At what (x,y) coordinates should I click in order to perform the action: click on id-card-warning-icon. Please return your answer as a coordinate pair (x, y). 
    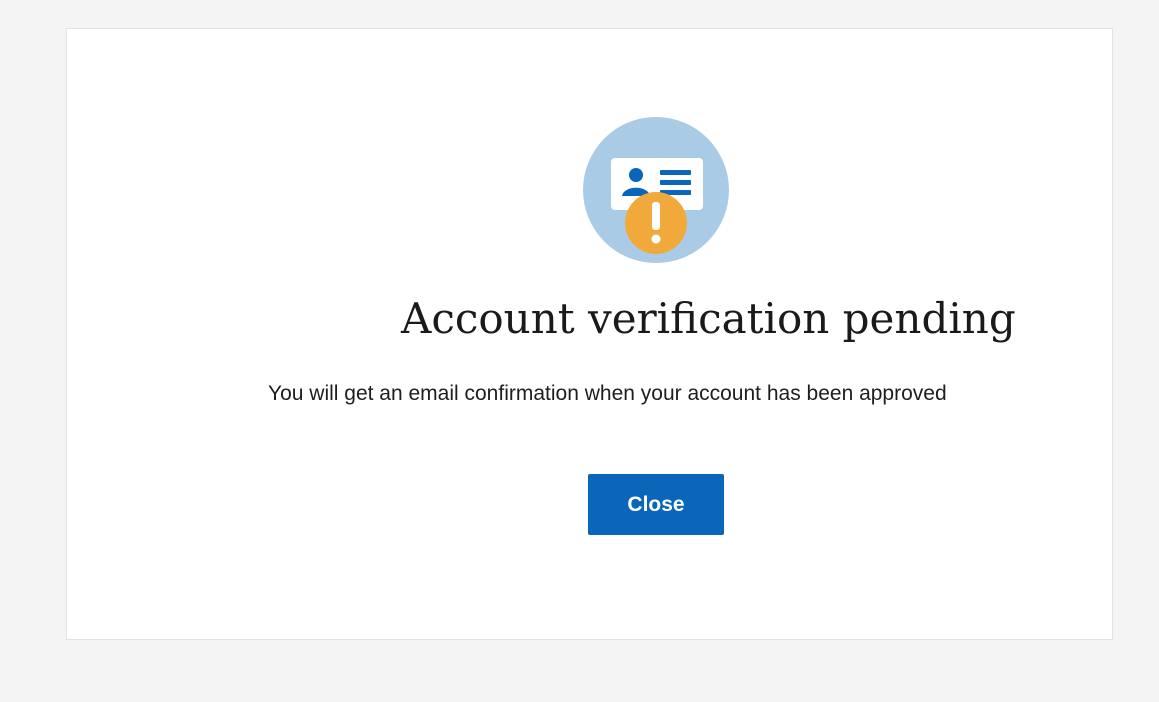
    Looking at the image, I should click on (656, 190).